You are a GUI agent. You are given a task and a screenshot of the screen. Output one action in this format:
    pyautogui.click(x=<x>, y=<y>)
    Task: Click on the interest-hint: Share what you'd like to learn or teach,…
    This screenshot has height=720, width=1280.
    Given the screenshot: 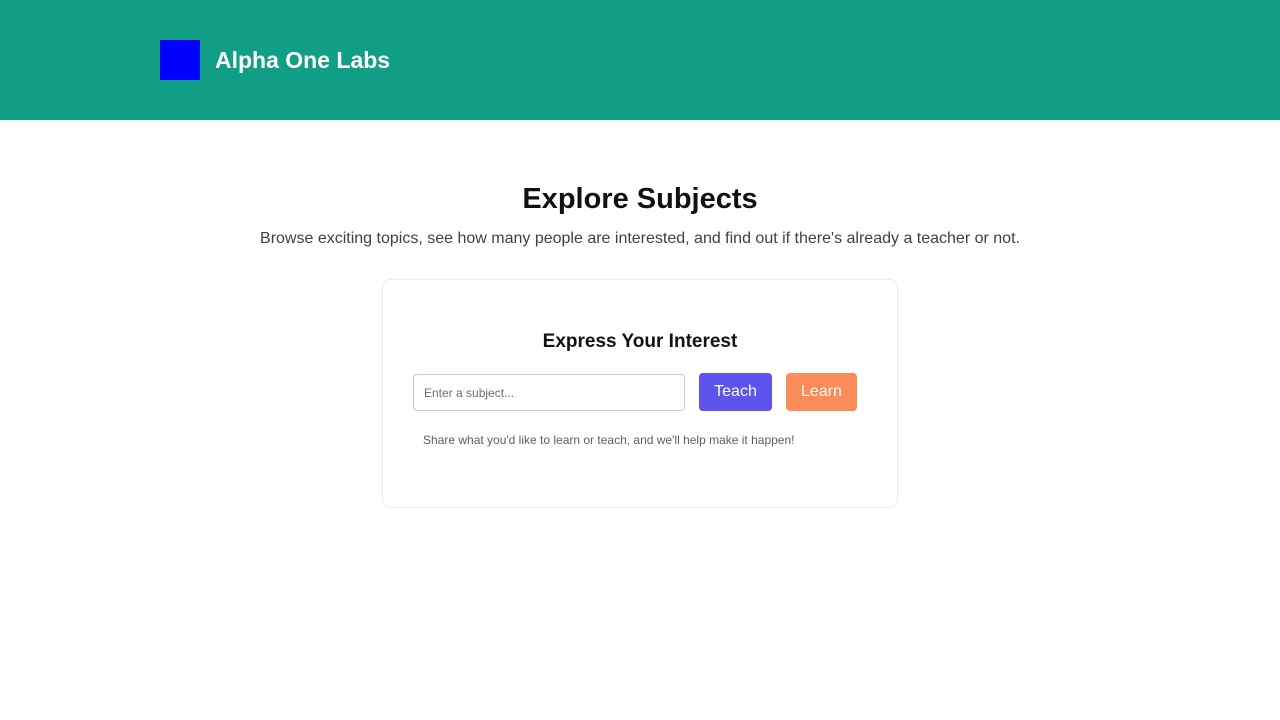 What is the action you would take?
    pyautogui.click(x=609, y=440)
    